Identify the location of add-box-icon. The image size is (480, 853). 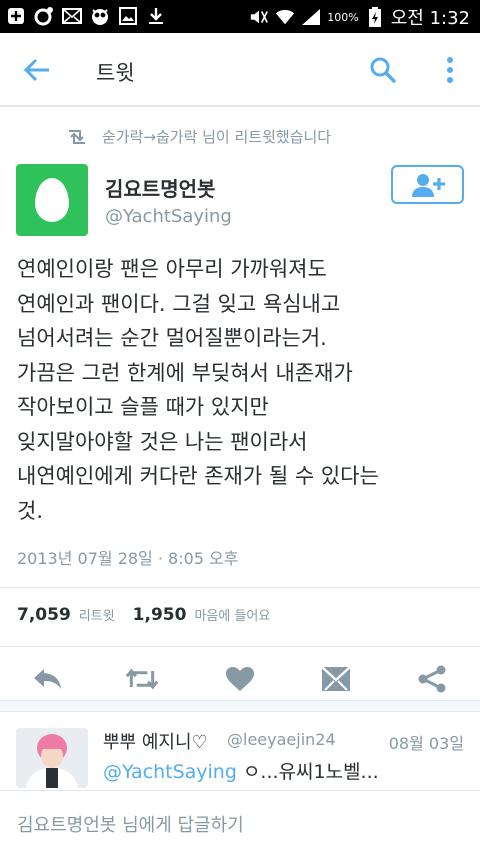
(16, 16).